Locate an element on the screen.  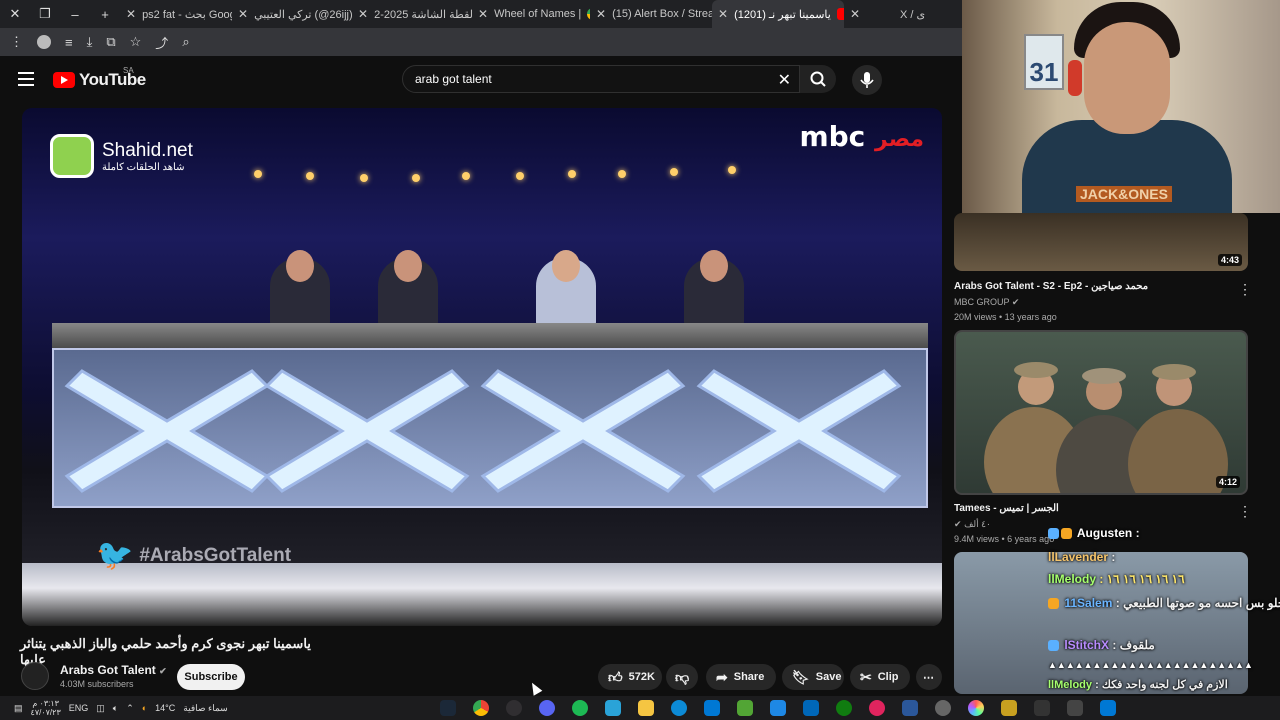
vscode-icon is located at coordinates (712, 708).